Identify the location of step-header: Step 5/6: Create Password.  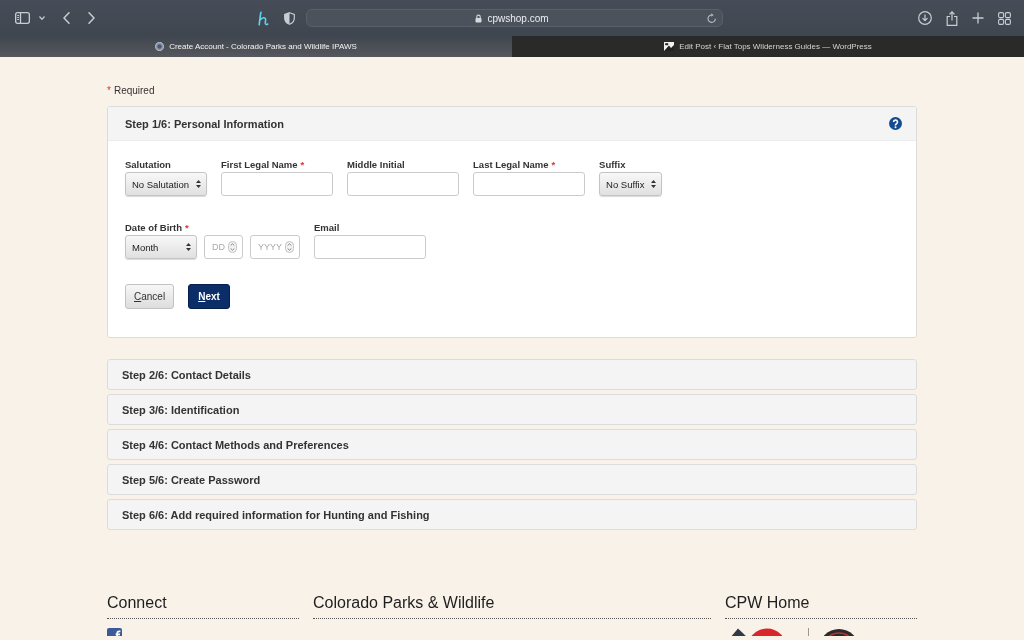
(512, 479).